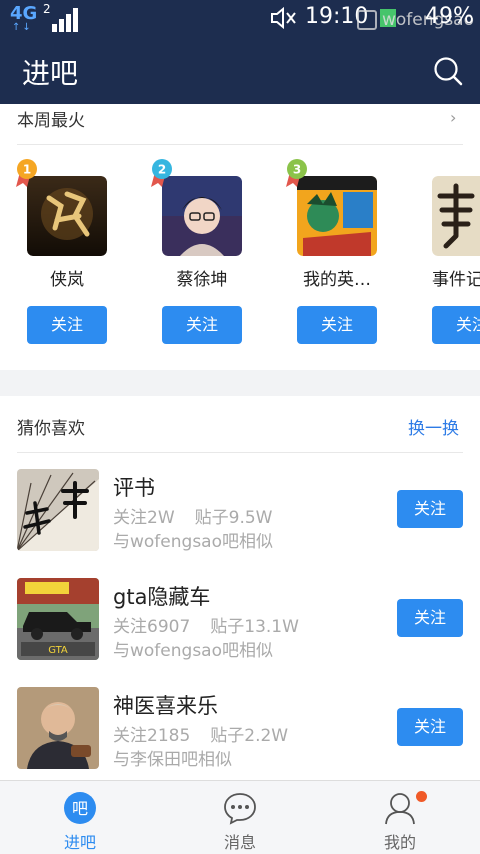 The height and width of the screenshot is (854, 480). I want to click on nav-tab-messages: 消息, so click(240, 817).